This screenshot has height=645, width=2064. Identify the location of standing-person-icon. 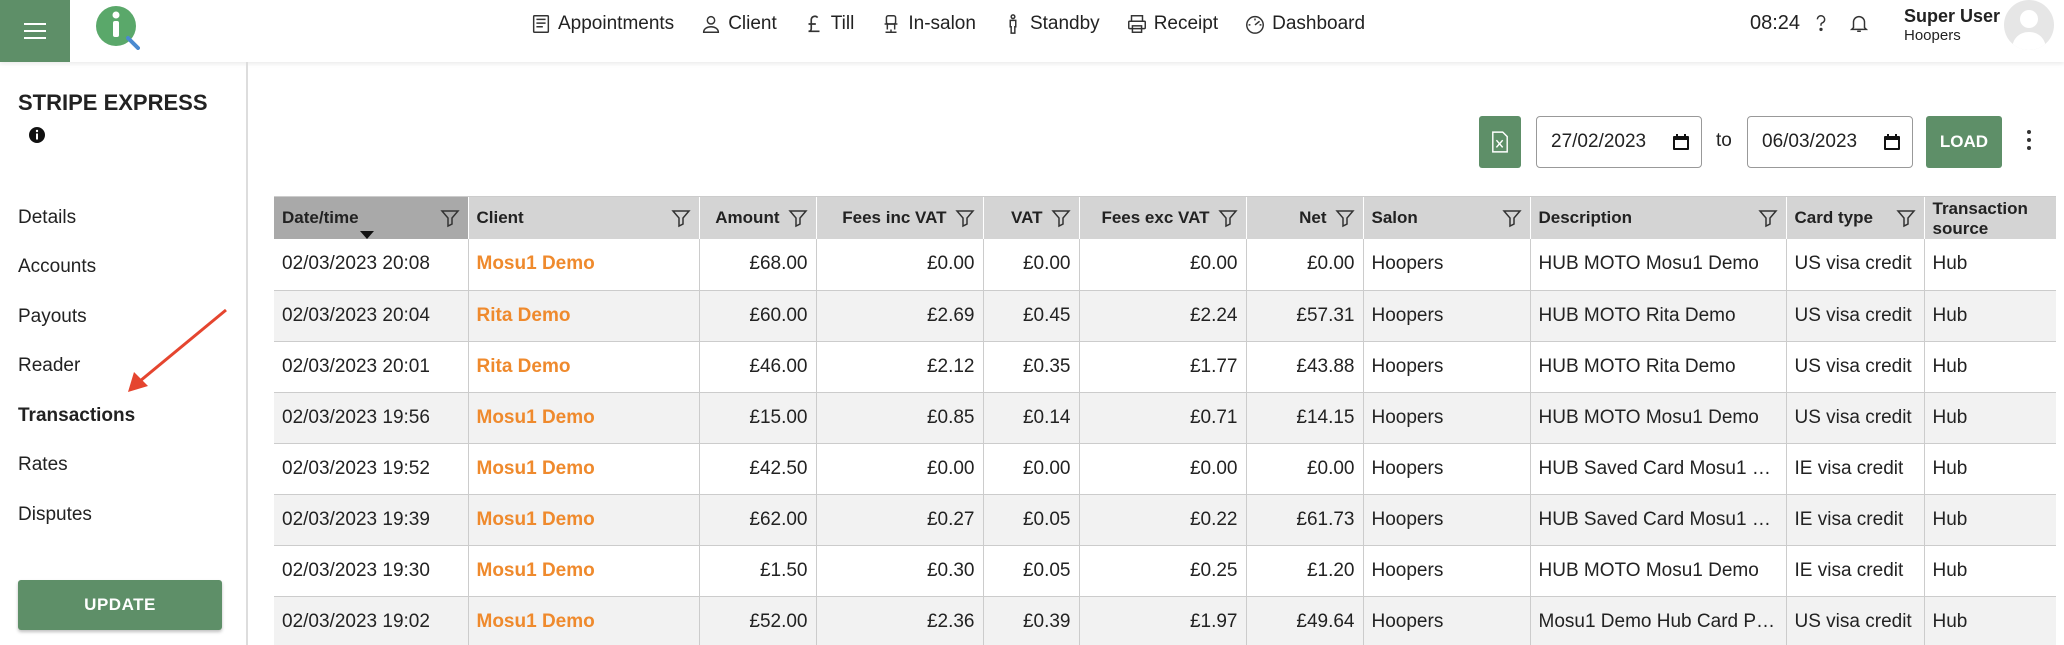
(1013, 24).